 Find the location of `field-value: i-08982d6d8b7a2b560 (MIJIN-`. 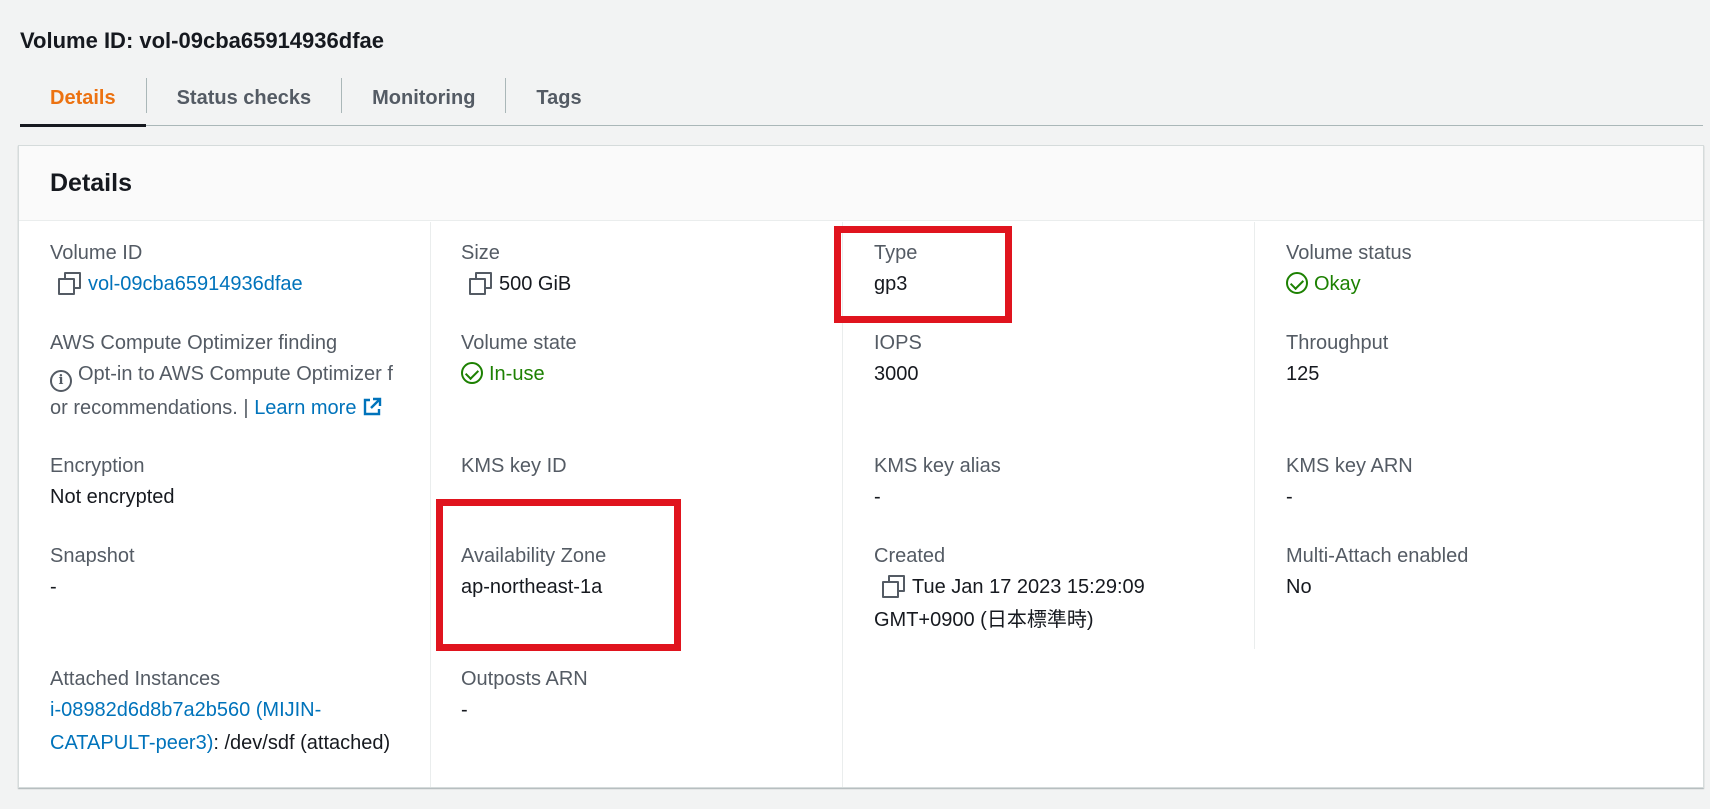

field-value: i-08982d6d8b7a2b560 (MIJIN- is located at coordinates (240, 710).